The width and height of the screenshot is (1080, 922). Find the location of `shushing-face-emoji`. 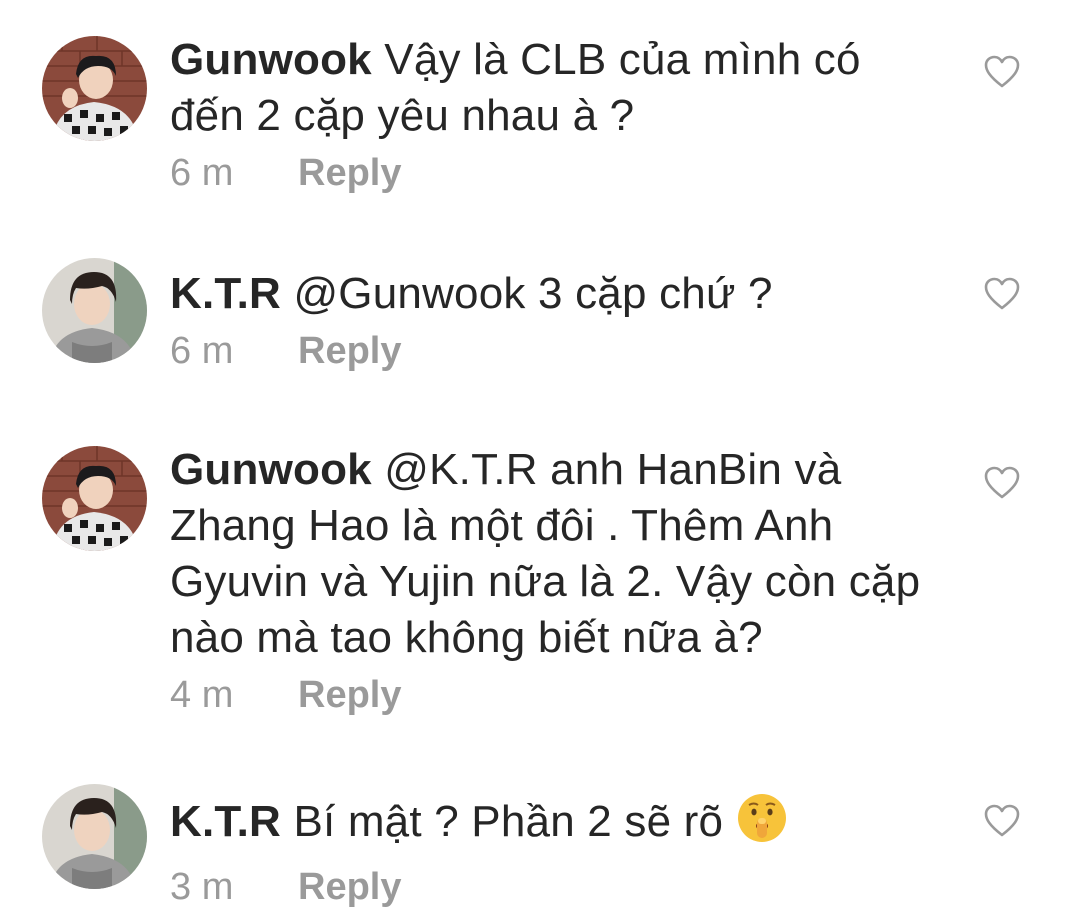

shushing-face-emoji is located at coordinates (762, 825).